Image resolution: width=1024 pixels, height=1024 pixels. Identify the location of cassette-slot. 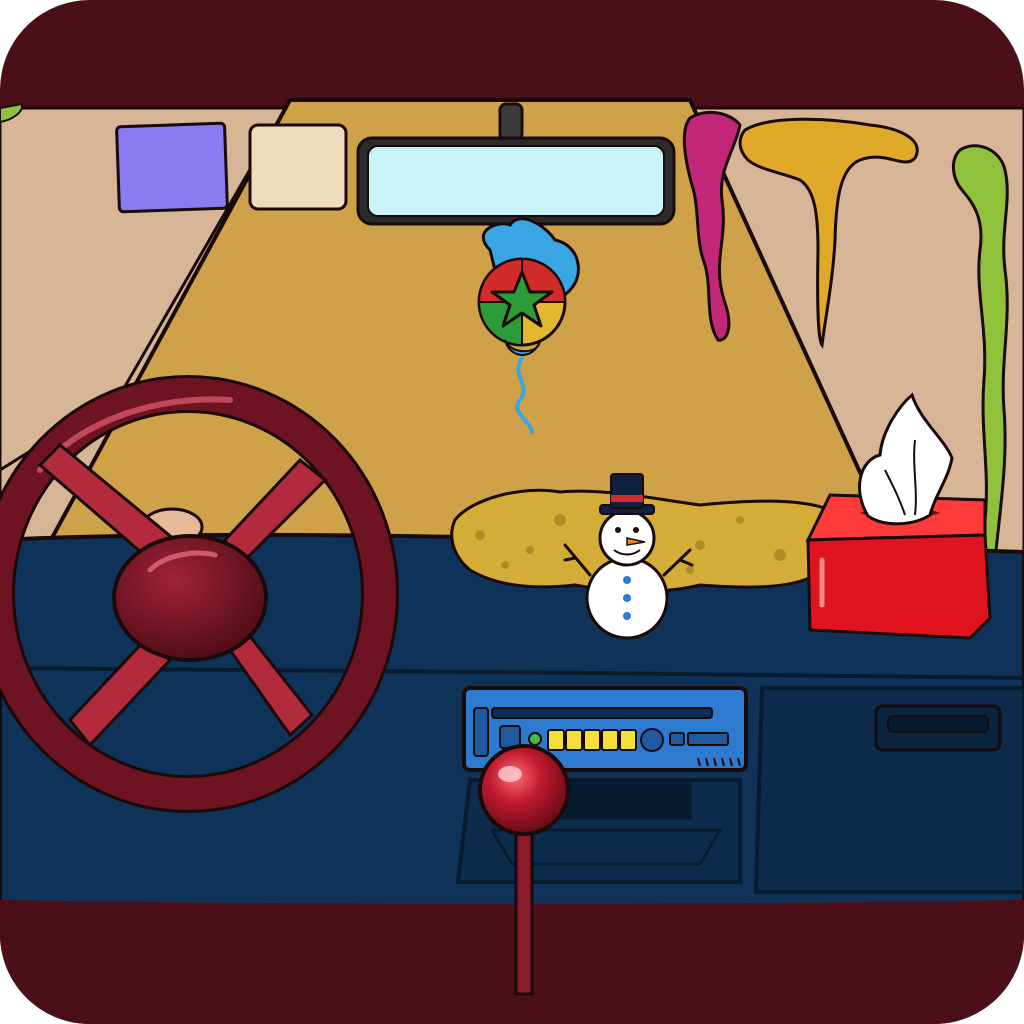
(602, 713).